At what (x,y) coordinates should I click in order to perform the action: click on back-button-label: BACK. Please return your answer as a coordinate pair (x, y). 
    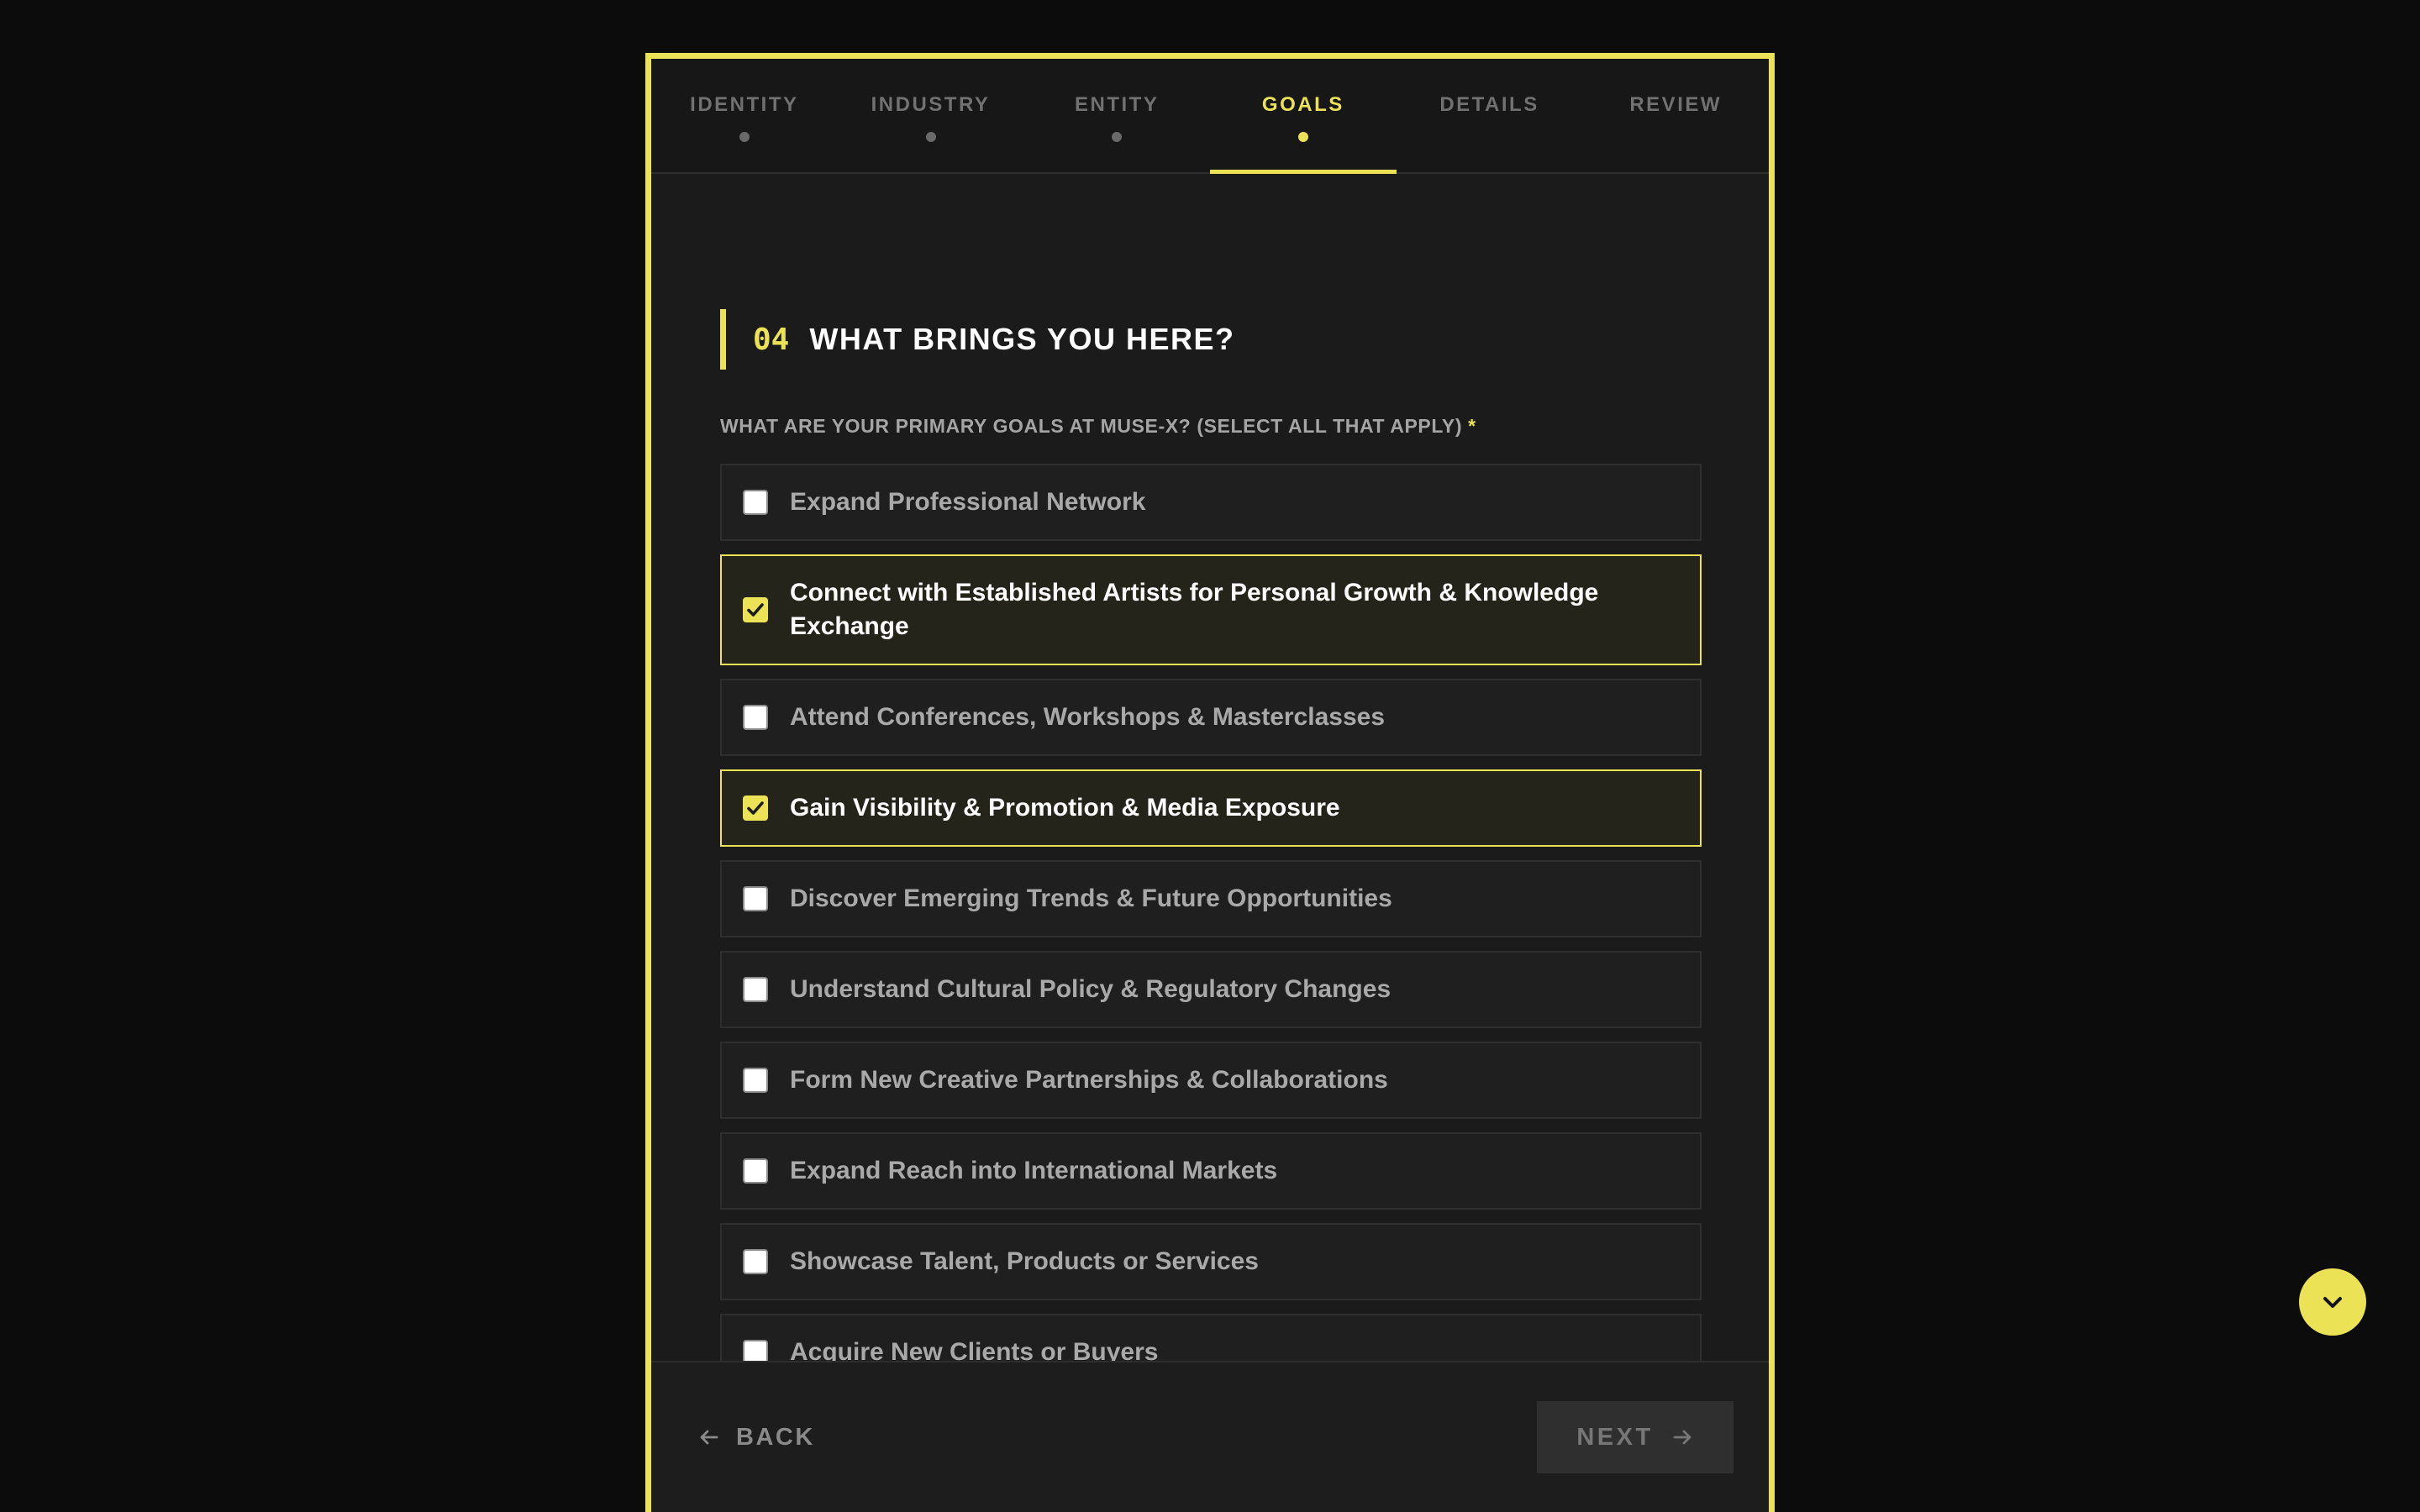
    Looking at the image, I should click on (775, 1437).